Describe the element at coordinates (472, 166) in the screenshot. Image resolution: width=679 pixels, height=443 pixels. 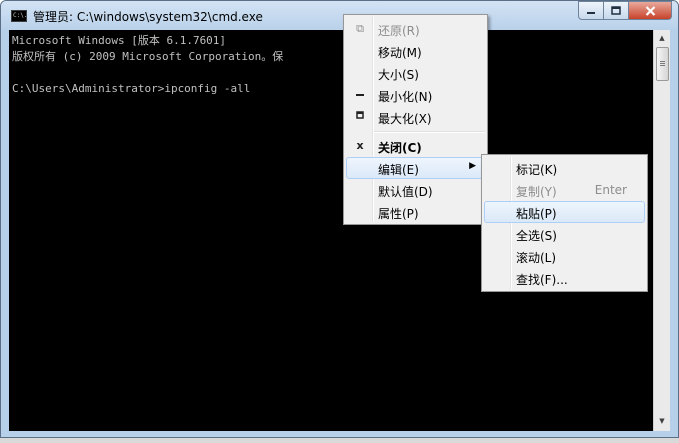
I see `submenu-arrow-icon: ▶` at that location.